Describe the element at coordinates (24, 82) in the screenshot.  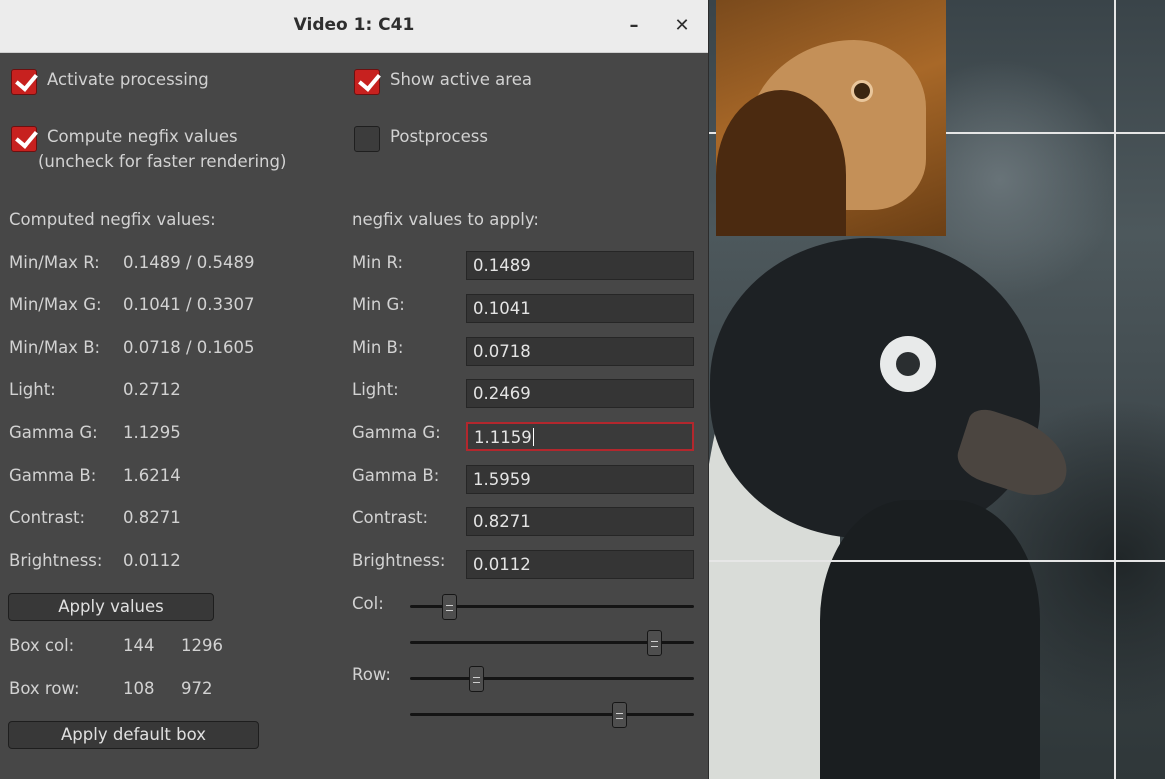
I see `activate-processing-checkbox` at that location.